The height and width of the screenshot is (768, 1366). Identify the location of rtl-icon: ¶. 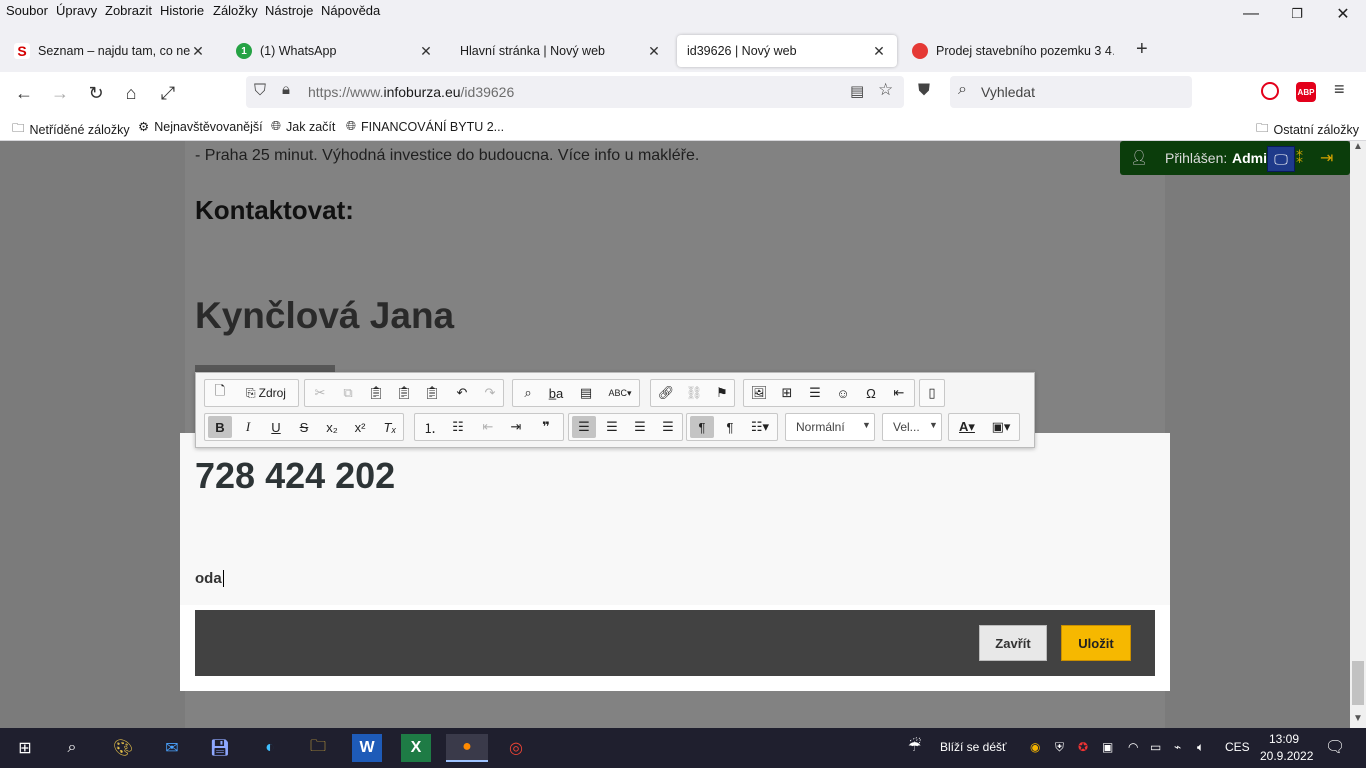
(730, 427).